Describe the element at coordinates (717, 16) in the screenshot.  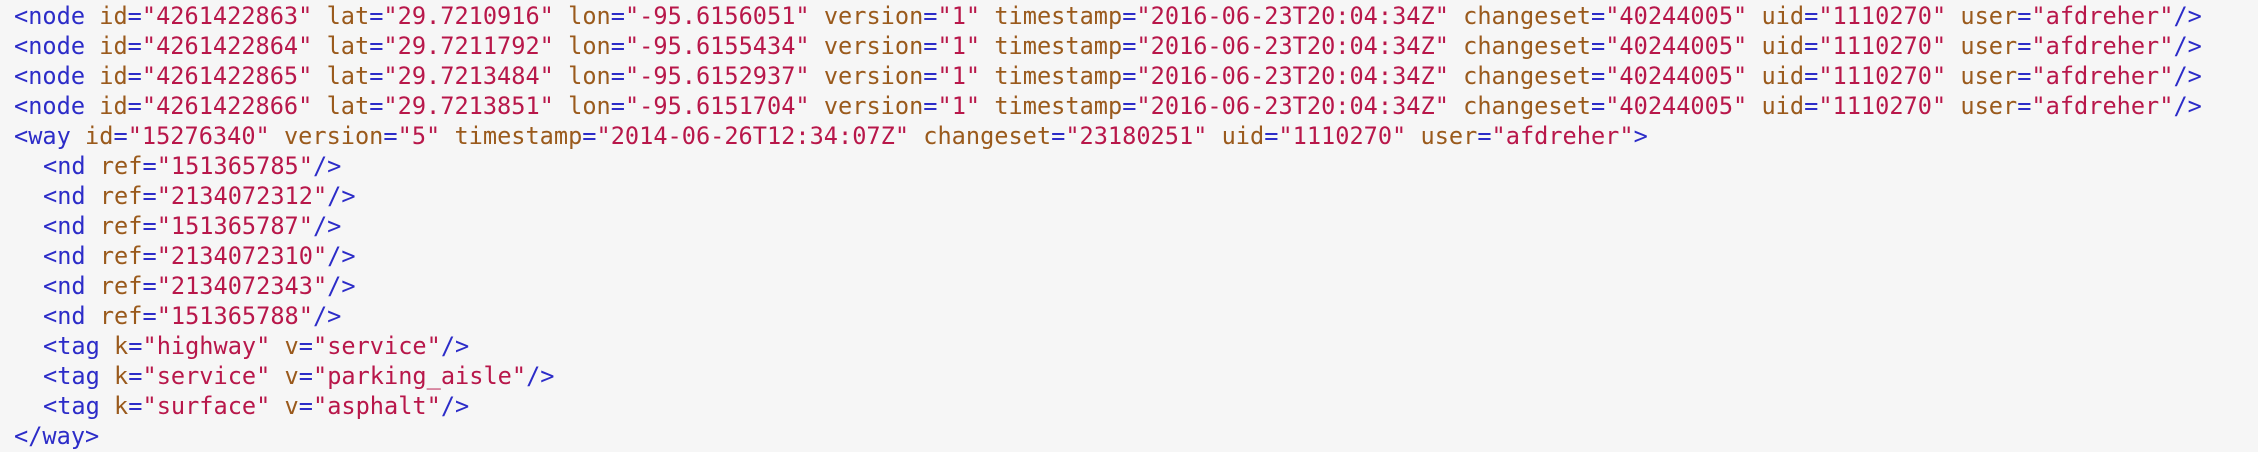
I see `xml-attr-value: "-95.6156051"` at that location.